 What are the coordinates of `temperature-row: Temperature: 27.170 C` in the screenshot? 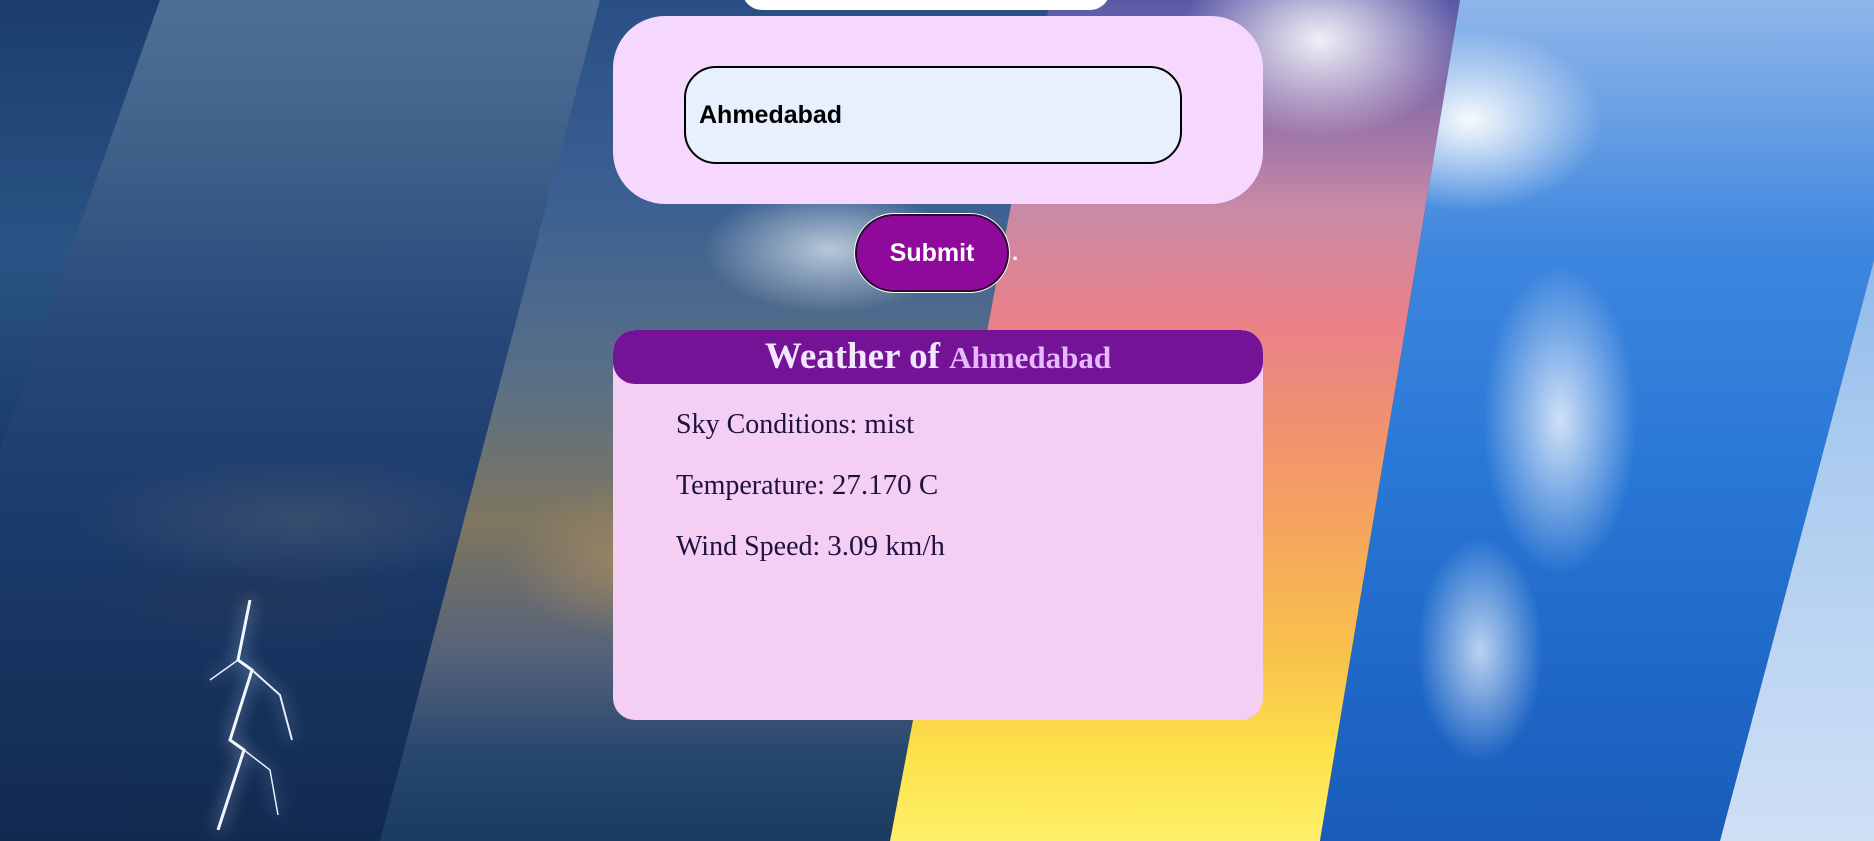 It's located at (938, 485).